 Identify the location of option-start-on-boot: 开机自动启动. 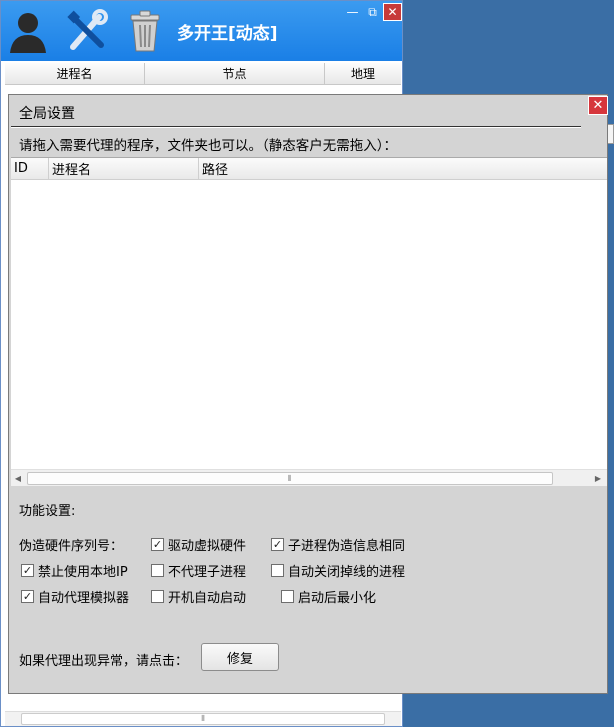
(198, 596).